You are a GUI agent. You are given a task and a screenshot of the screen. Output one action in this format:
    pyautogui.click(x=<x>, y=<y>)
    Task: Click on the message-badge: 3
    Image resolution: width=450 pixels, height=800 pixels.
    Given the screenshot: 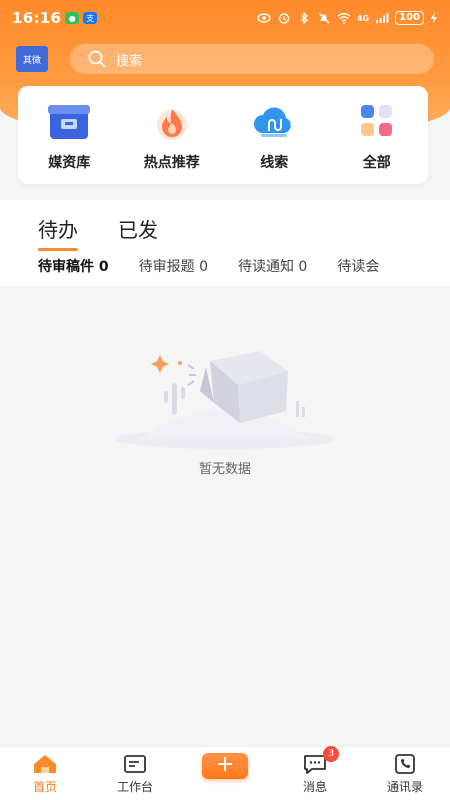 What is the action you would take?
    pyautogui.click(x=331, y=754)
    